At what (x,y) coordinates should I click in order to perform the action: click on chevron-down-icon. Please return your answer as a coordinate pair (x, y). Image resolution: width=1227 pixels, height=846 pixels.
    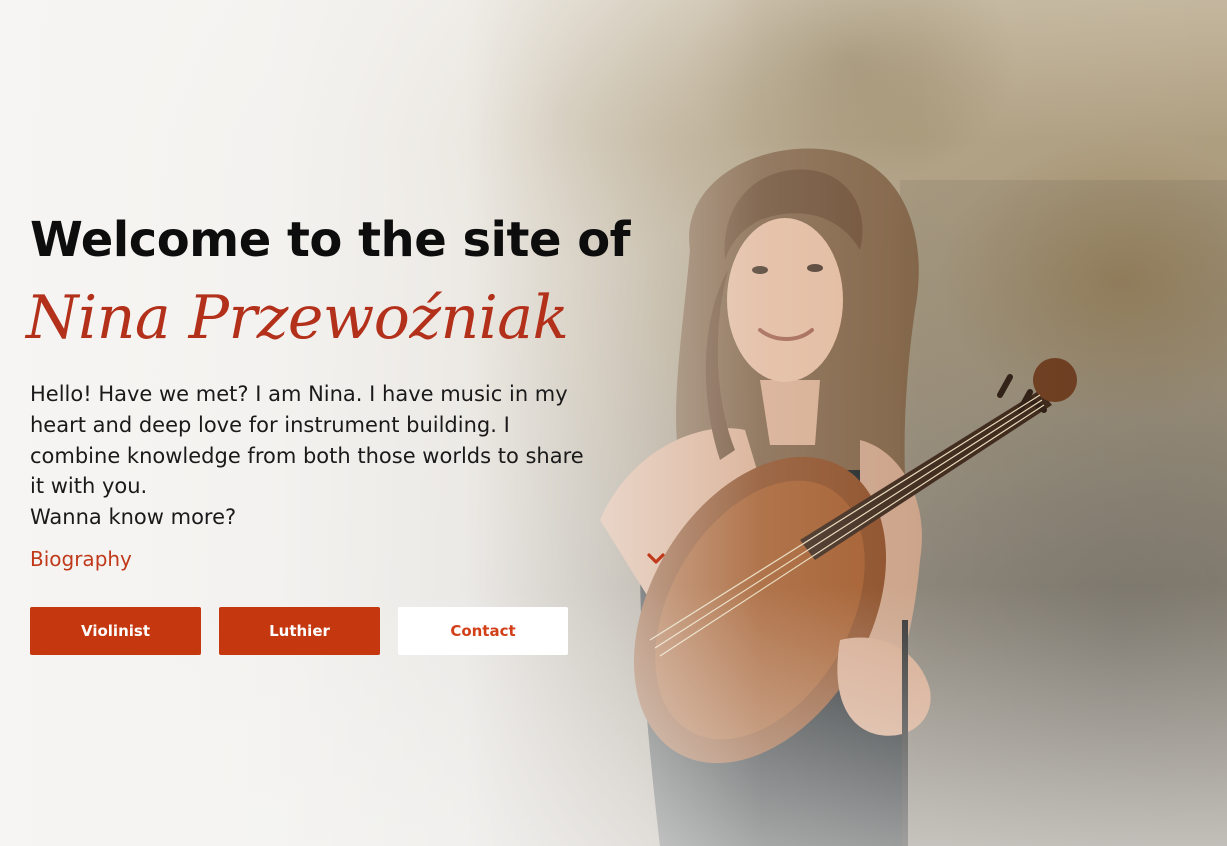
    Looking at the image, I should click on (656, 558).